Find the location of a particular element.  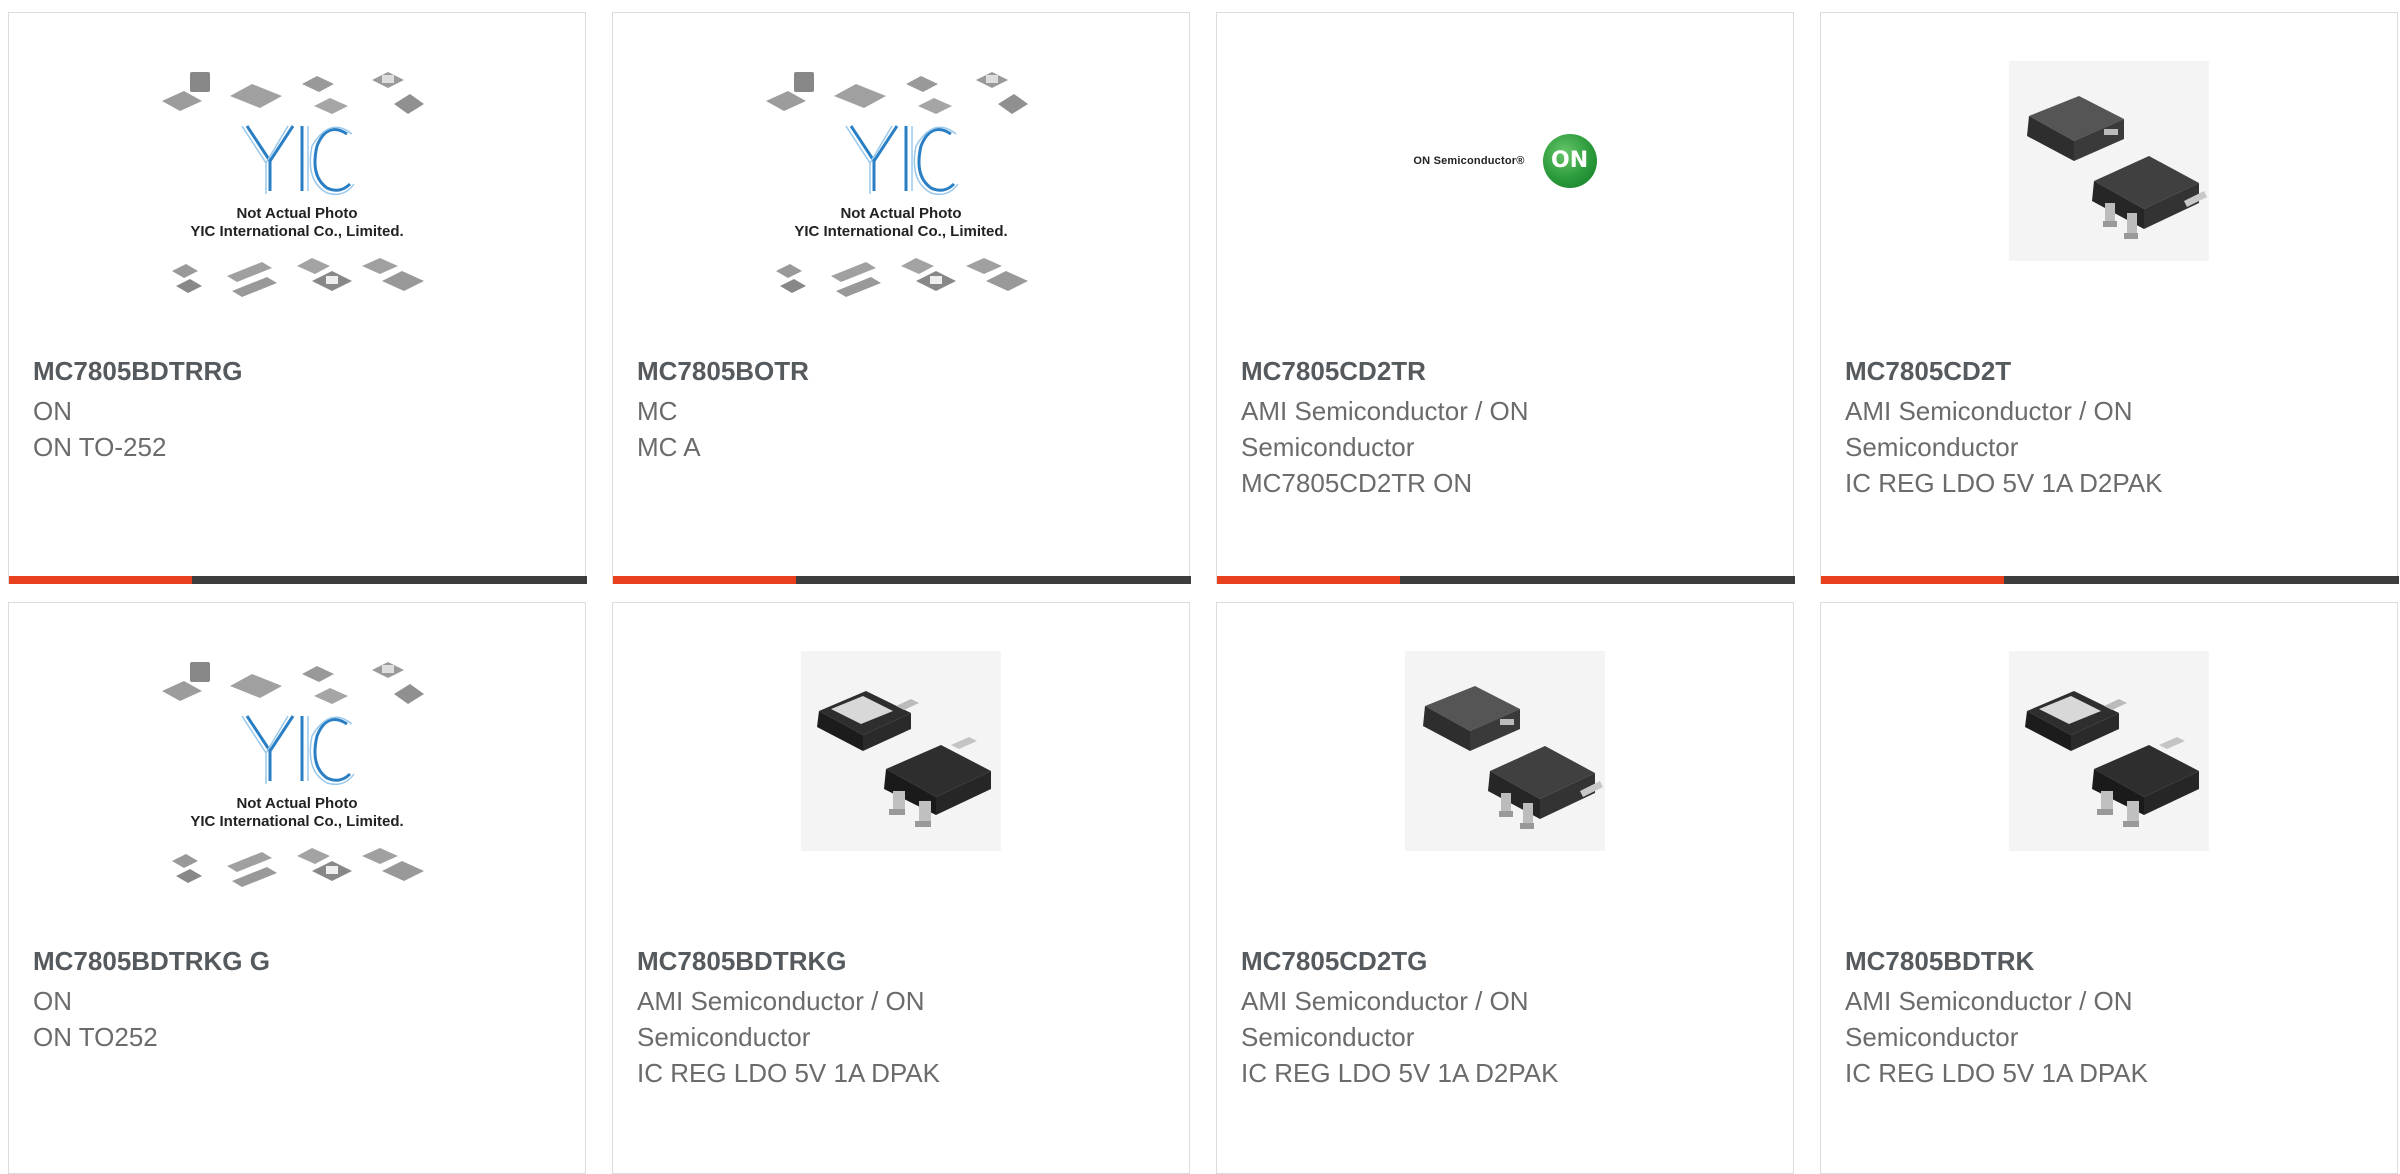

description: ON TO252 is located at coordinates (95, 1037).